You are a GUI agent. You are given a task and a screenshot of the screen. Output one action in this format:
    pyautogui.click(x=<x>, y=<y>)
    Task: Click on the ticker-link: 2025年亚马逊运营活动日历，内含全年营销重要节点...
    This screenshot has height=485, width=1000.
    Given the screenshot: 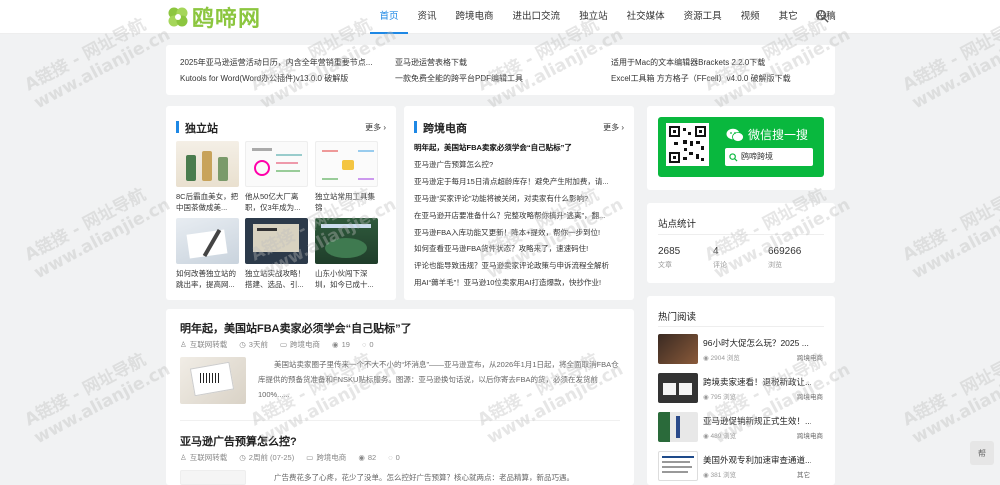 What is the action you would take?
    pyautogui.click(x=280, y=62)
    